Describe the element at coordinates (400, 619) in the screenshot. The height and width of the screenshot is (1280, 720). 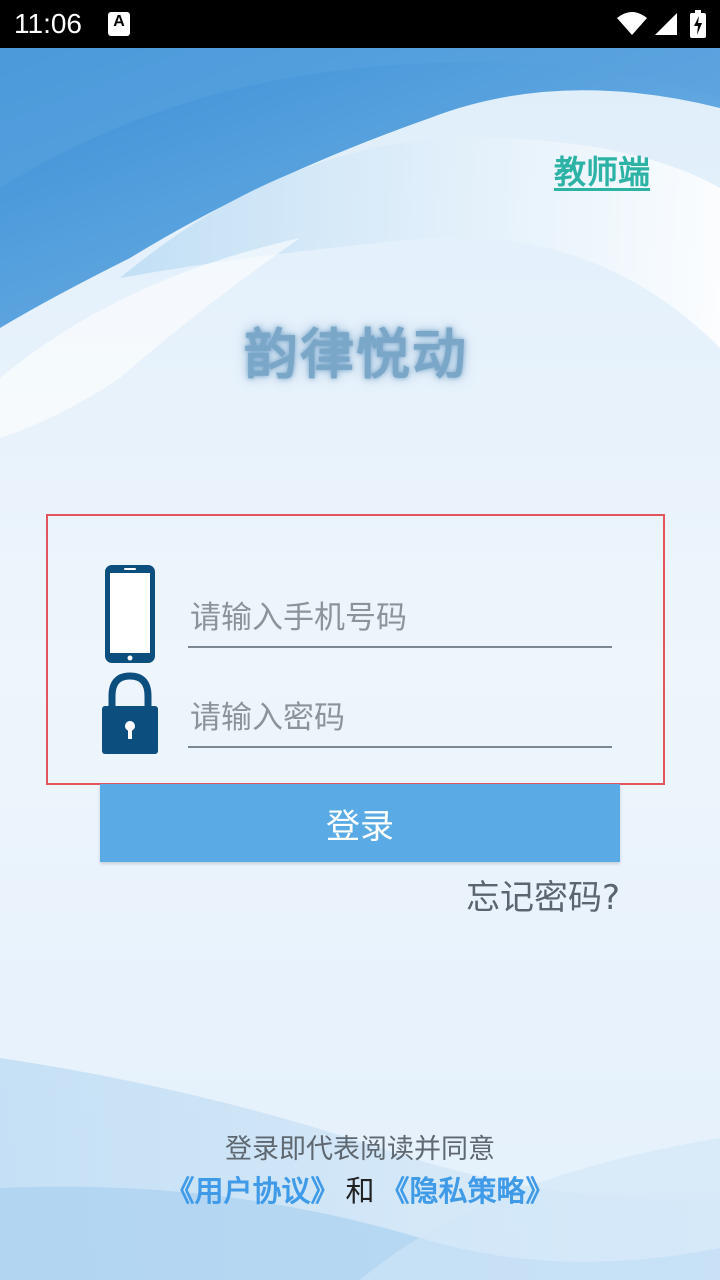
I see `phone-number-input` at that location.